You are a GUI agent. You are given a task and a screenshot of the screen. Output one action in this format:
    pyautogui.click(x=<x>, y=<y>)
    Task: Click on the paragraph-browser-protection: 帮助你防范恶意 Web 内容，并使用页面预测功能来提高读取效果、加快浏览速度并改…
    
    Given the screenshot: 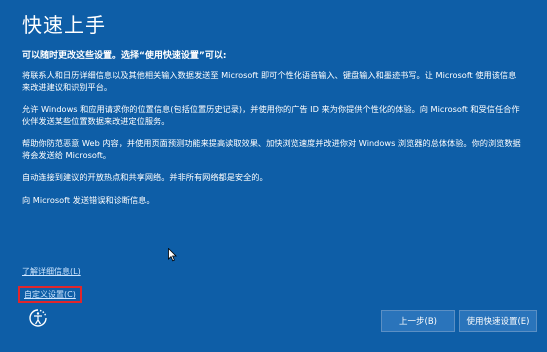 What is the action you would take?
    pyautogui.click(x=271, y=149)
    